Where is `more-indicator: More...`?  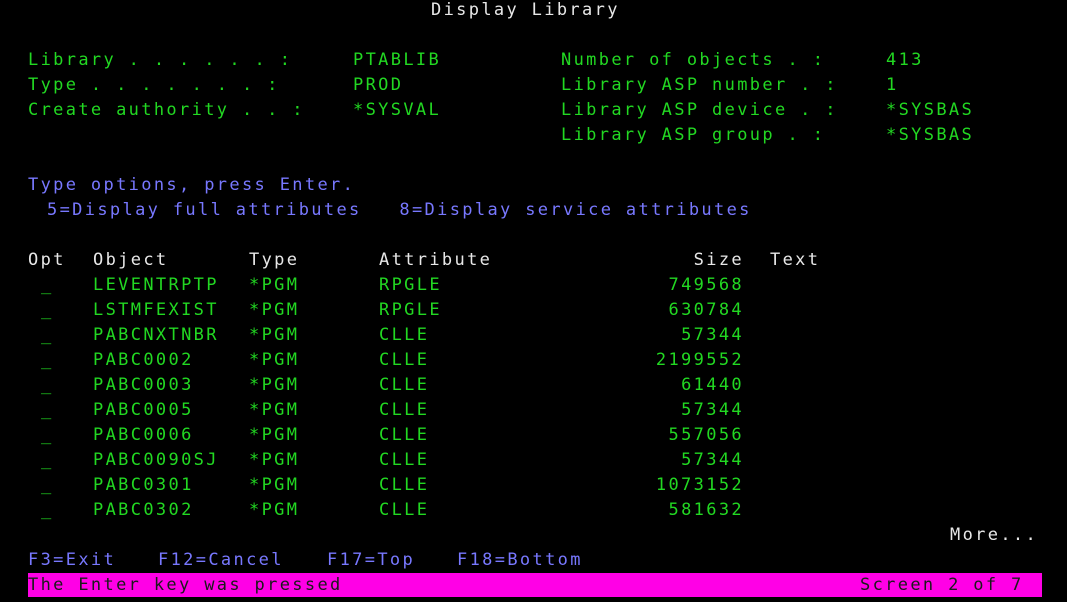 more-indicator: More... is located at coordinates (994, 535).